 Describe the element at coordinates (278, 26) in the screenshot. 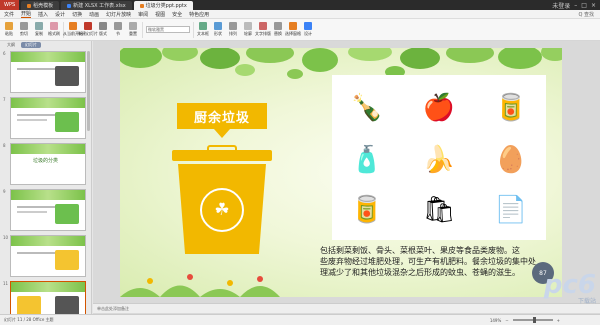

I see `replace-icon` at that location.